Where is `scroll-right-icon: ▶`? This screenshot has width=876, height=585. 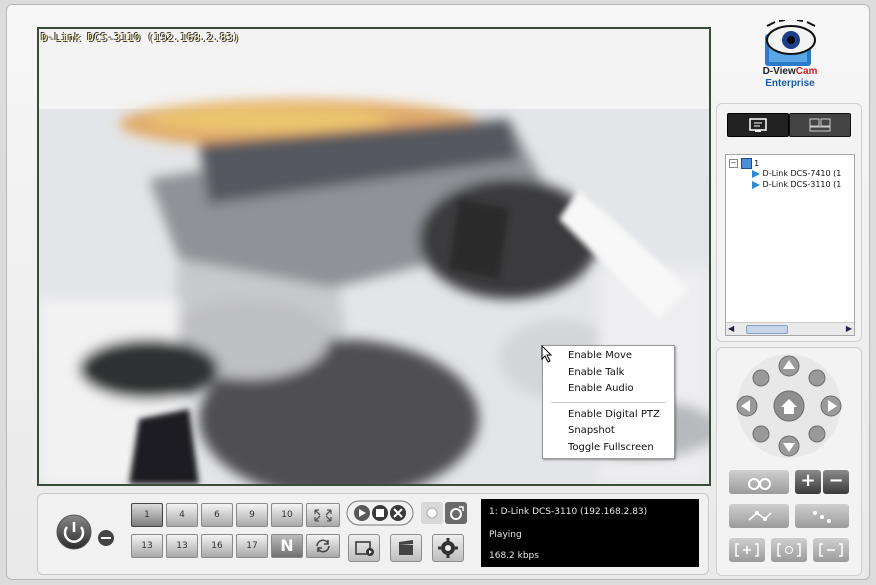 scroll-right-icon: ▶ is located at coordinates (849, 328).